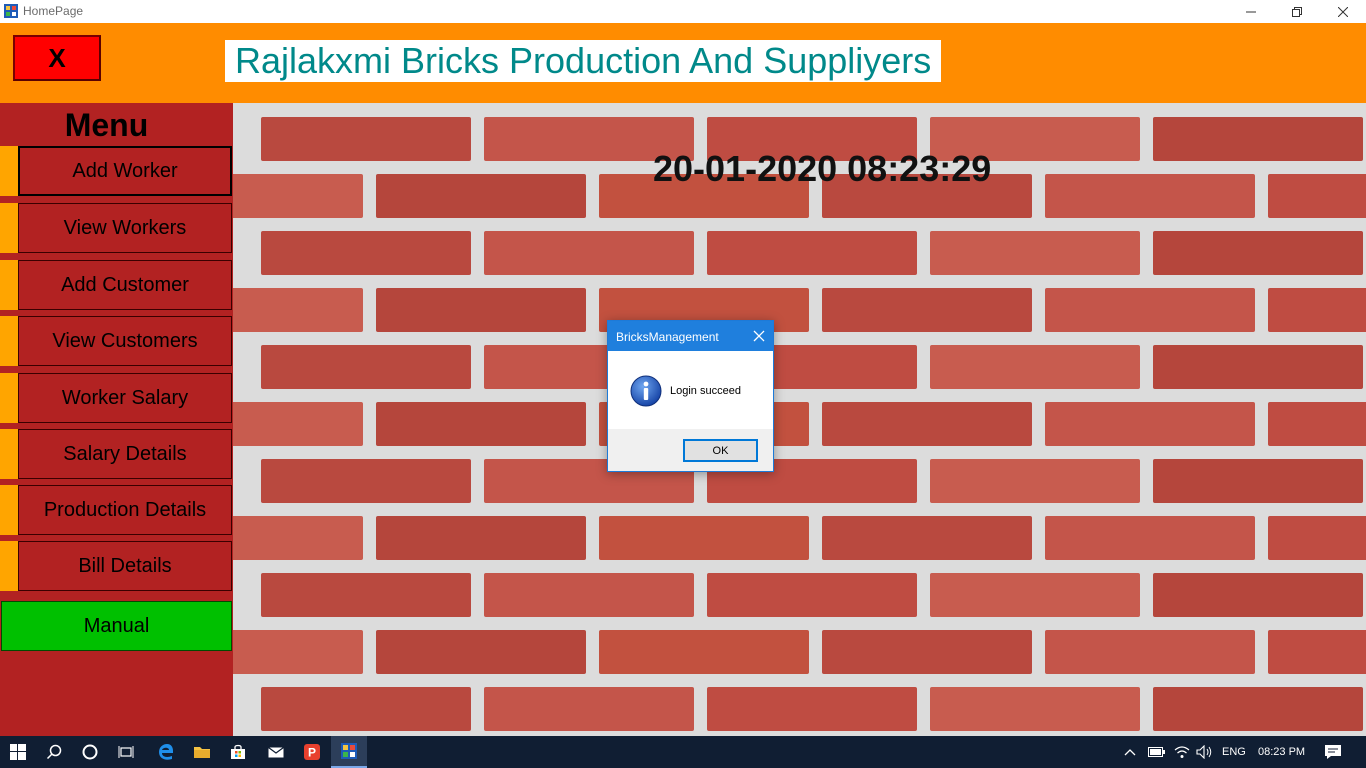 Image resolution: width=1366 pixels, height=768 pixels. I want to click on notification-icon, so click(1333, 752).